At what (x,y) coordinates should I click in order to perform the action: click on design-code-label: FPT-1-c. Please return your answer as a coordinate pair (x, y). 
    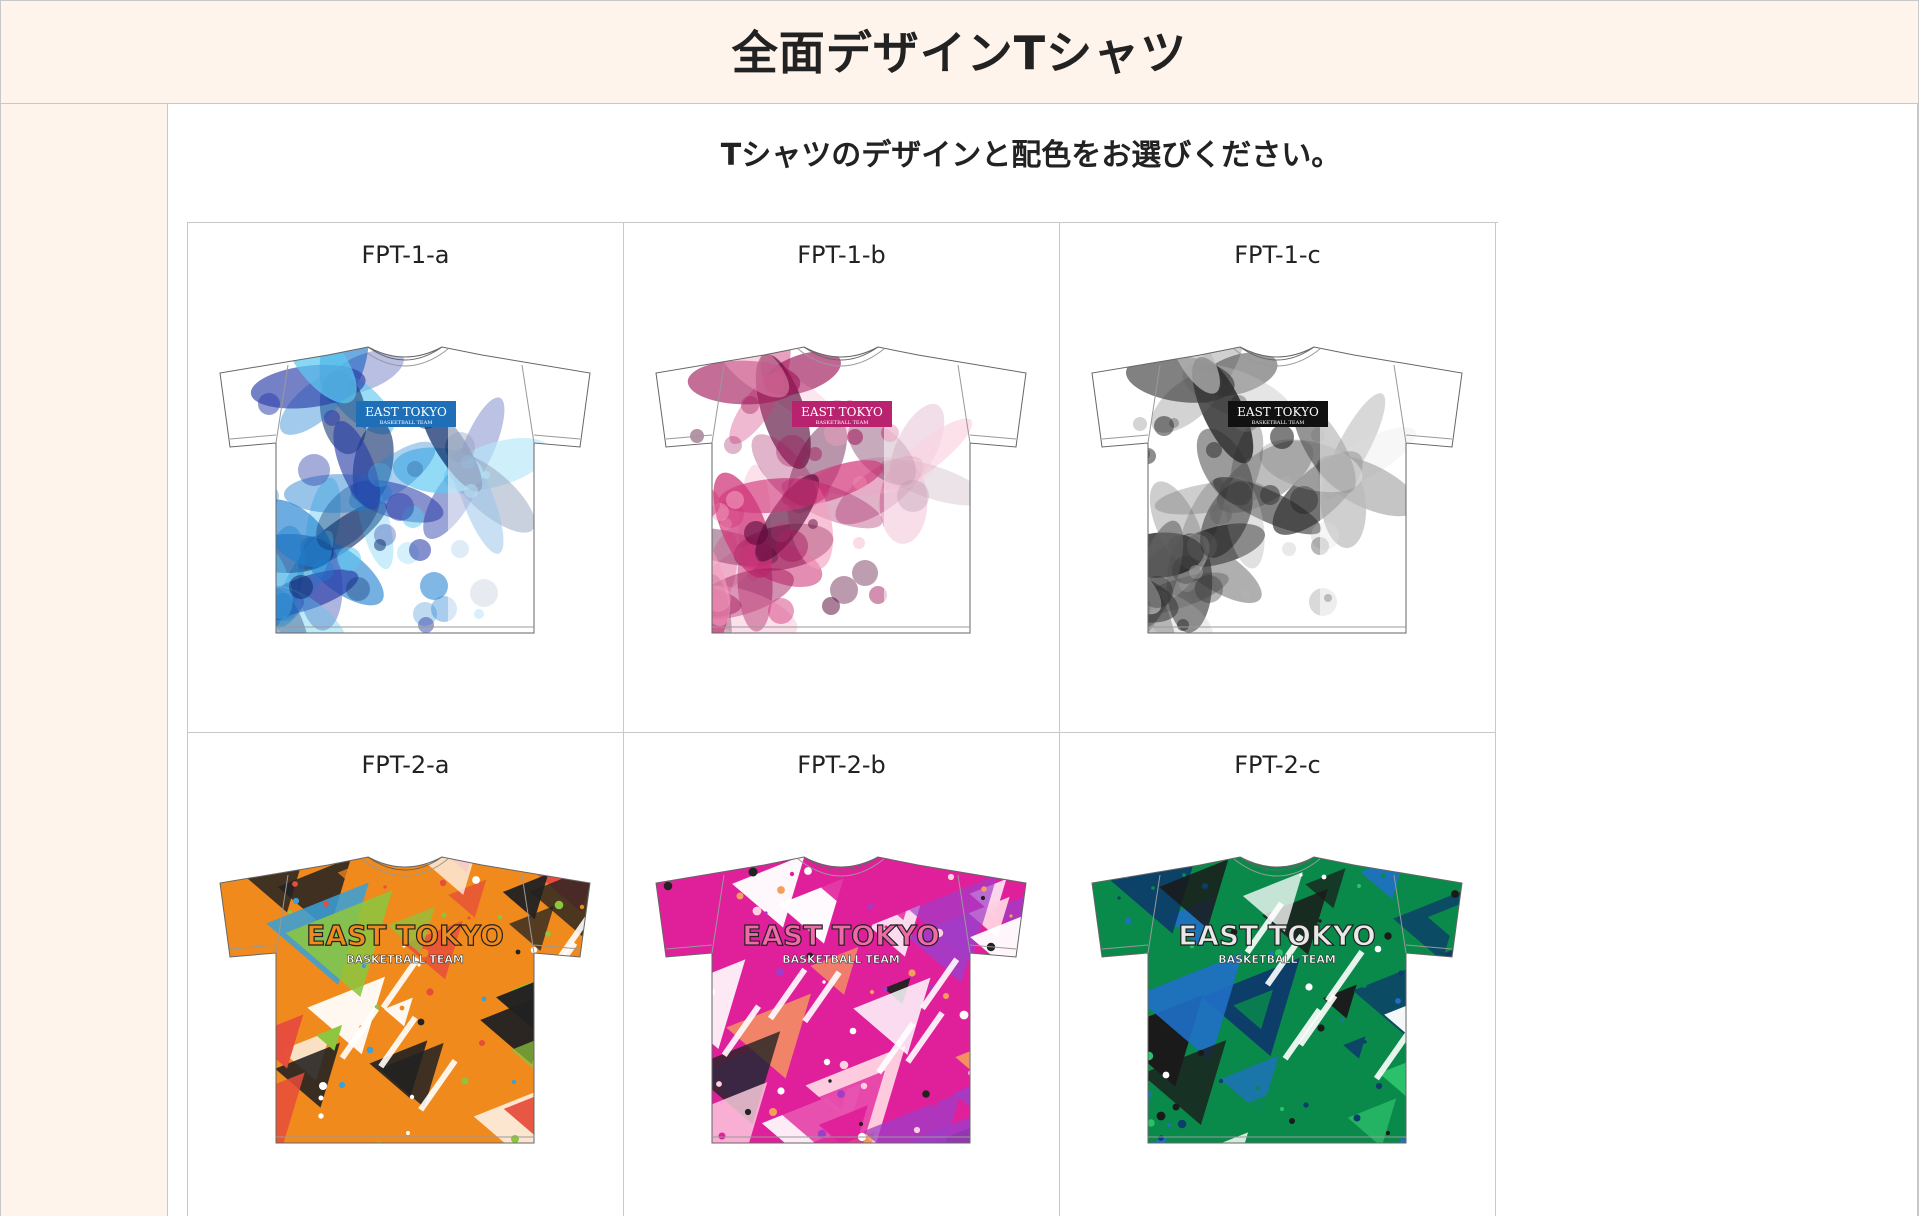
    Looking at the image, I should click on (1277, 255).